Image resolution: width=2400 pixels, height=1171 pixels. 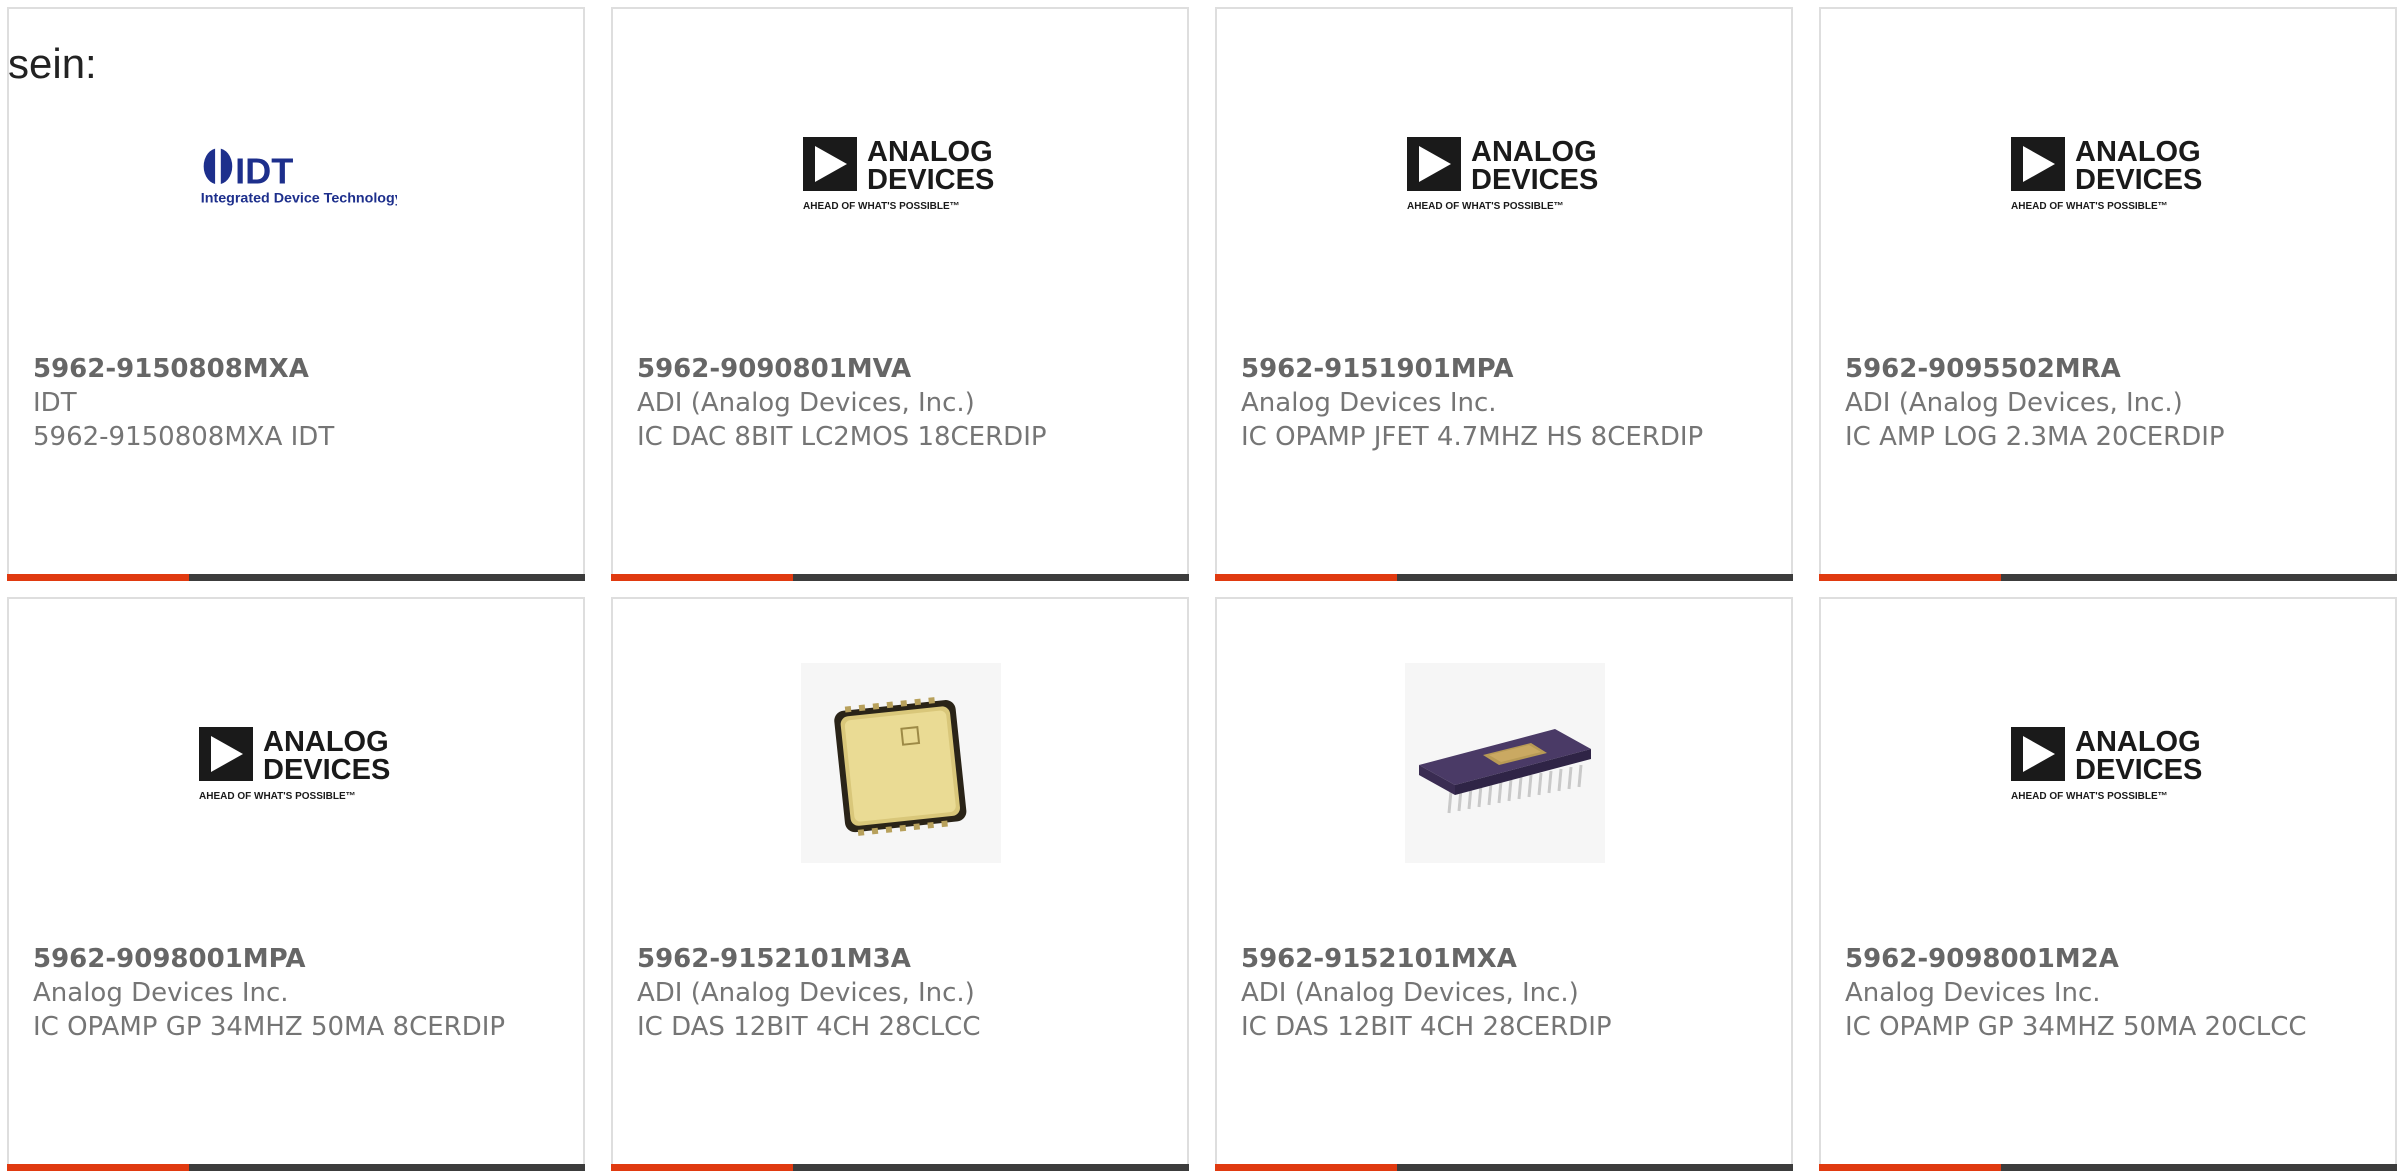 What do you see at coordinates (1426, 1027) in the screenshot?
I see `product-description: IC DAS 12BIT 4CH 28CERDIP` at bounding box center [1426, 1027].